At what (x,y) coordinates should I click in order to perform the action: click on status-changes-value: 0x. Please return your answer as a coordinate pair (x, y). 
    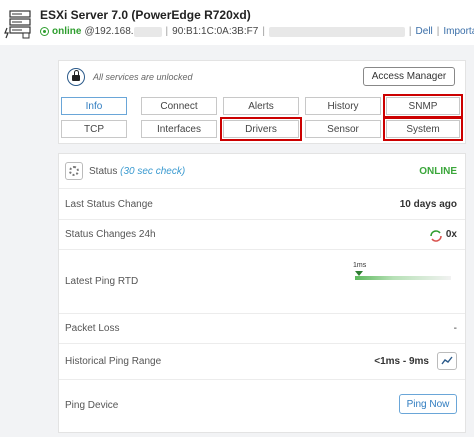
    Looking at the image, I should click on (451, 234).